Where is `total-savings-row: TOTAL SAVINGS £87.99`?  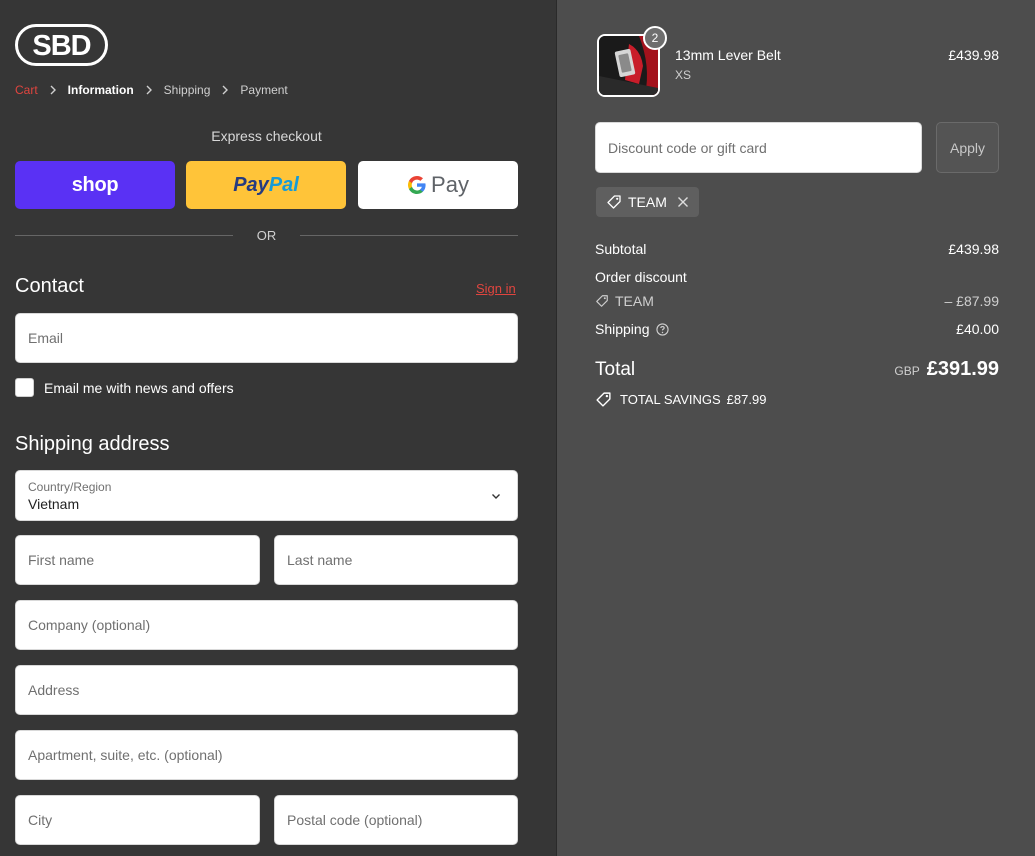
total-savings-row: TOTAL SAVINGS £87.99 is located at coordinates (680, 399).